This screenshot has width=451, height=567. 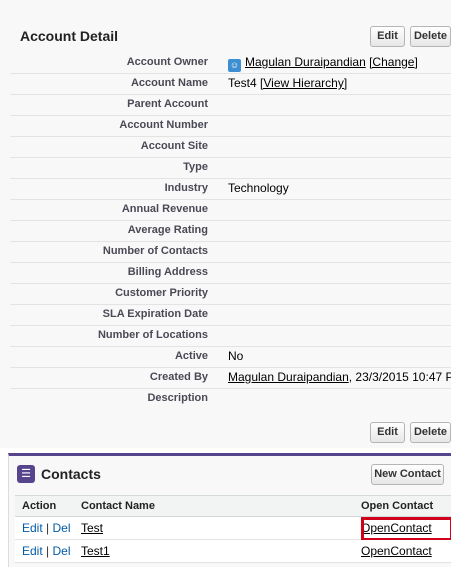 What do you see at coordinates (167, 272) in the screenshot?
I see `field-label: Billing Address` at bounding box center [167, 272].